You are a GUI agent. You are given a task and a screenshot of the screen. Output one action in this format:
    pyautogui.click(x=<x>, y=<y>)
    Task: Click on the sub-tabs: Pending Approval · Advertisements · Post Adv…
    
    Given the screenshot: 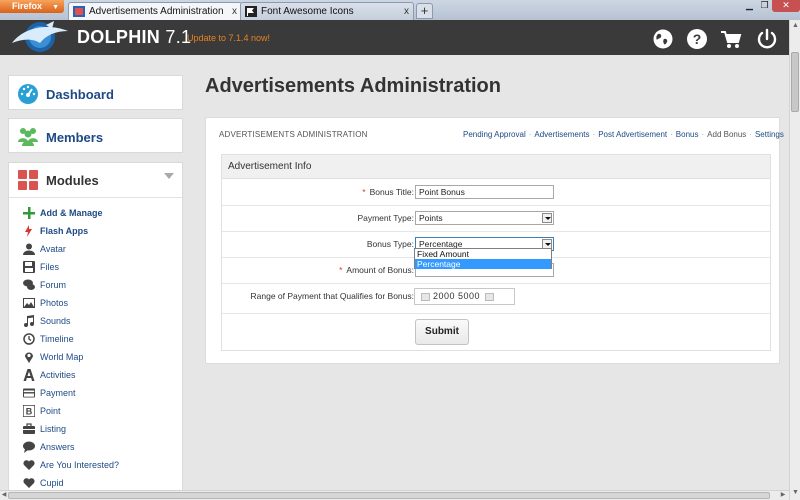 What is the action you would take?
    pyautogui.click(x=623, y=134)
    